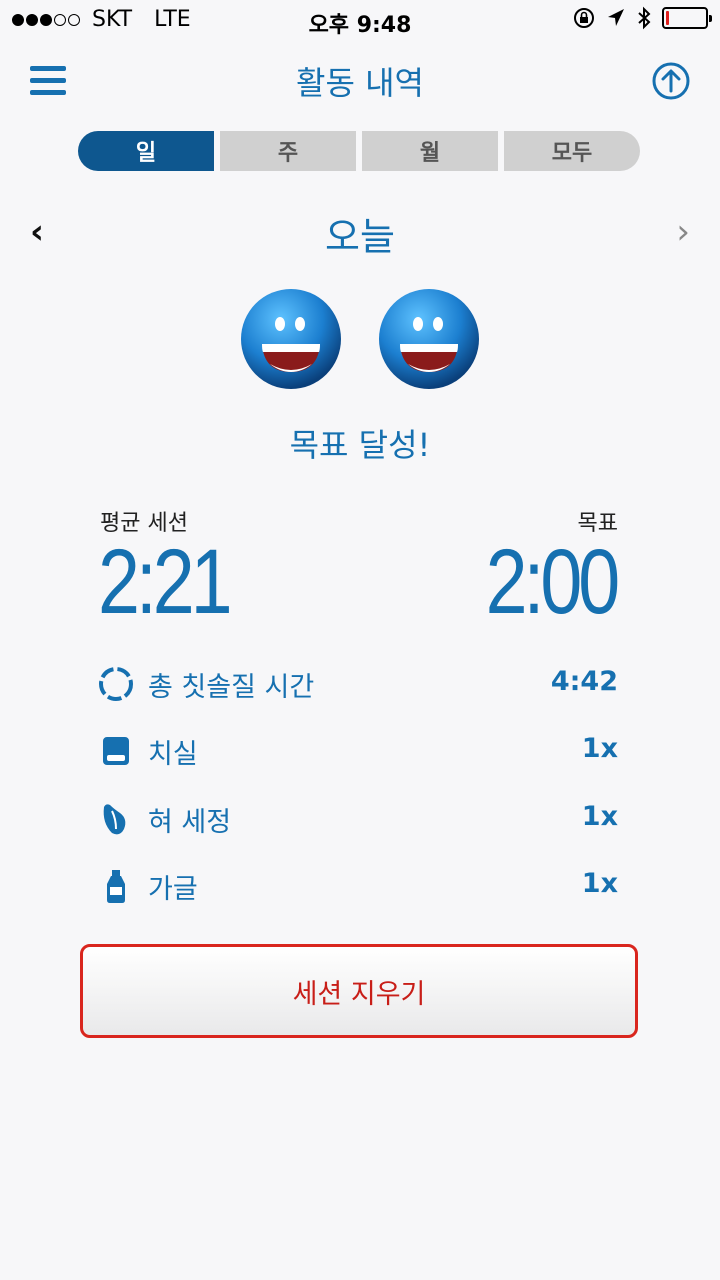 The image size is (720, 1280). What do you see at coordinates (360, 237) in the screenshot?
I see `date-label: 오늘` at bounding box center [360, 237].